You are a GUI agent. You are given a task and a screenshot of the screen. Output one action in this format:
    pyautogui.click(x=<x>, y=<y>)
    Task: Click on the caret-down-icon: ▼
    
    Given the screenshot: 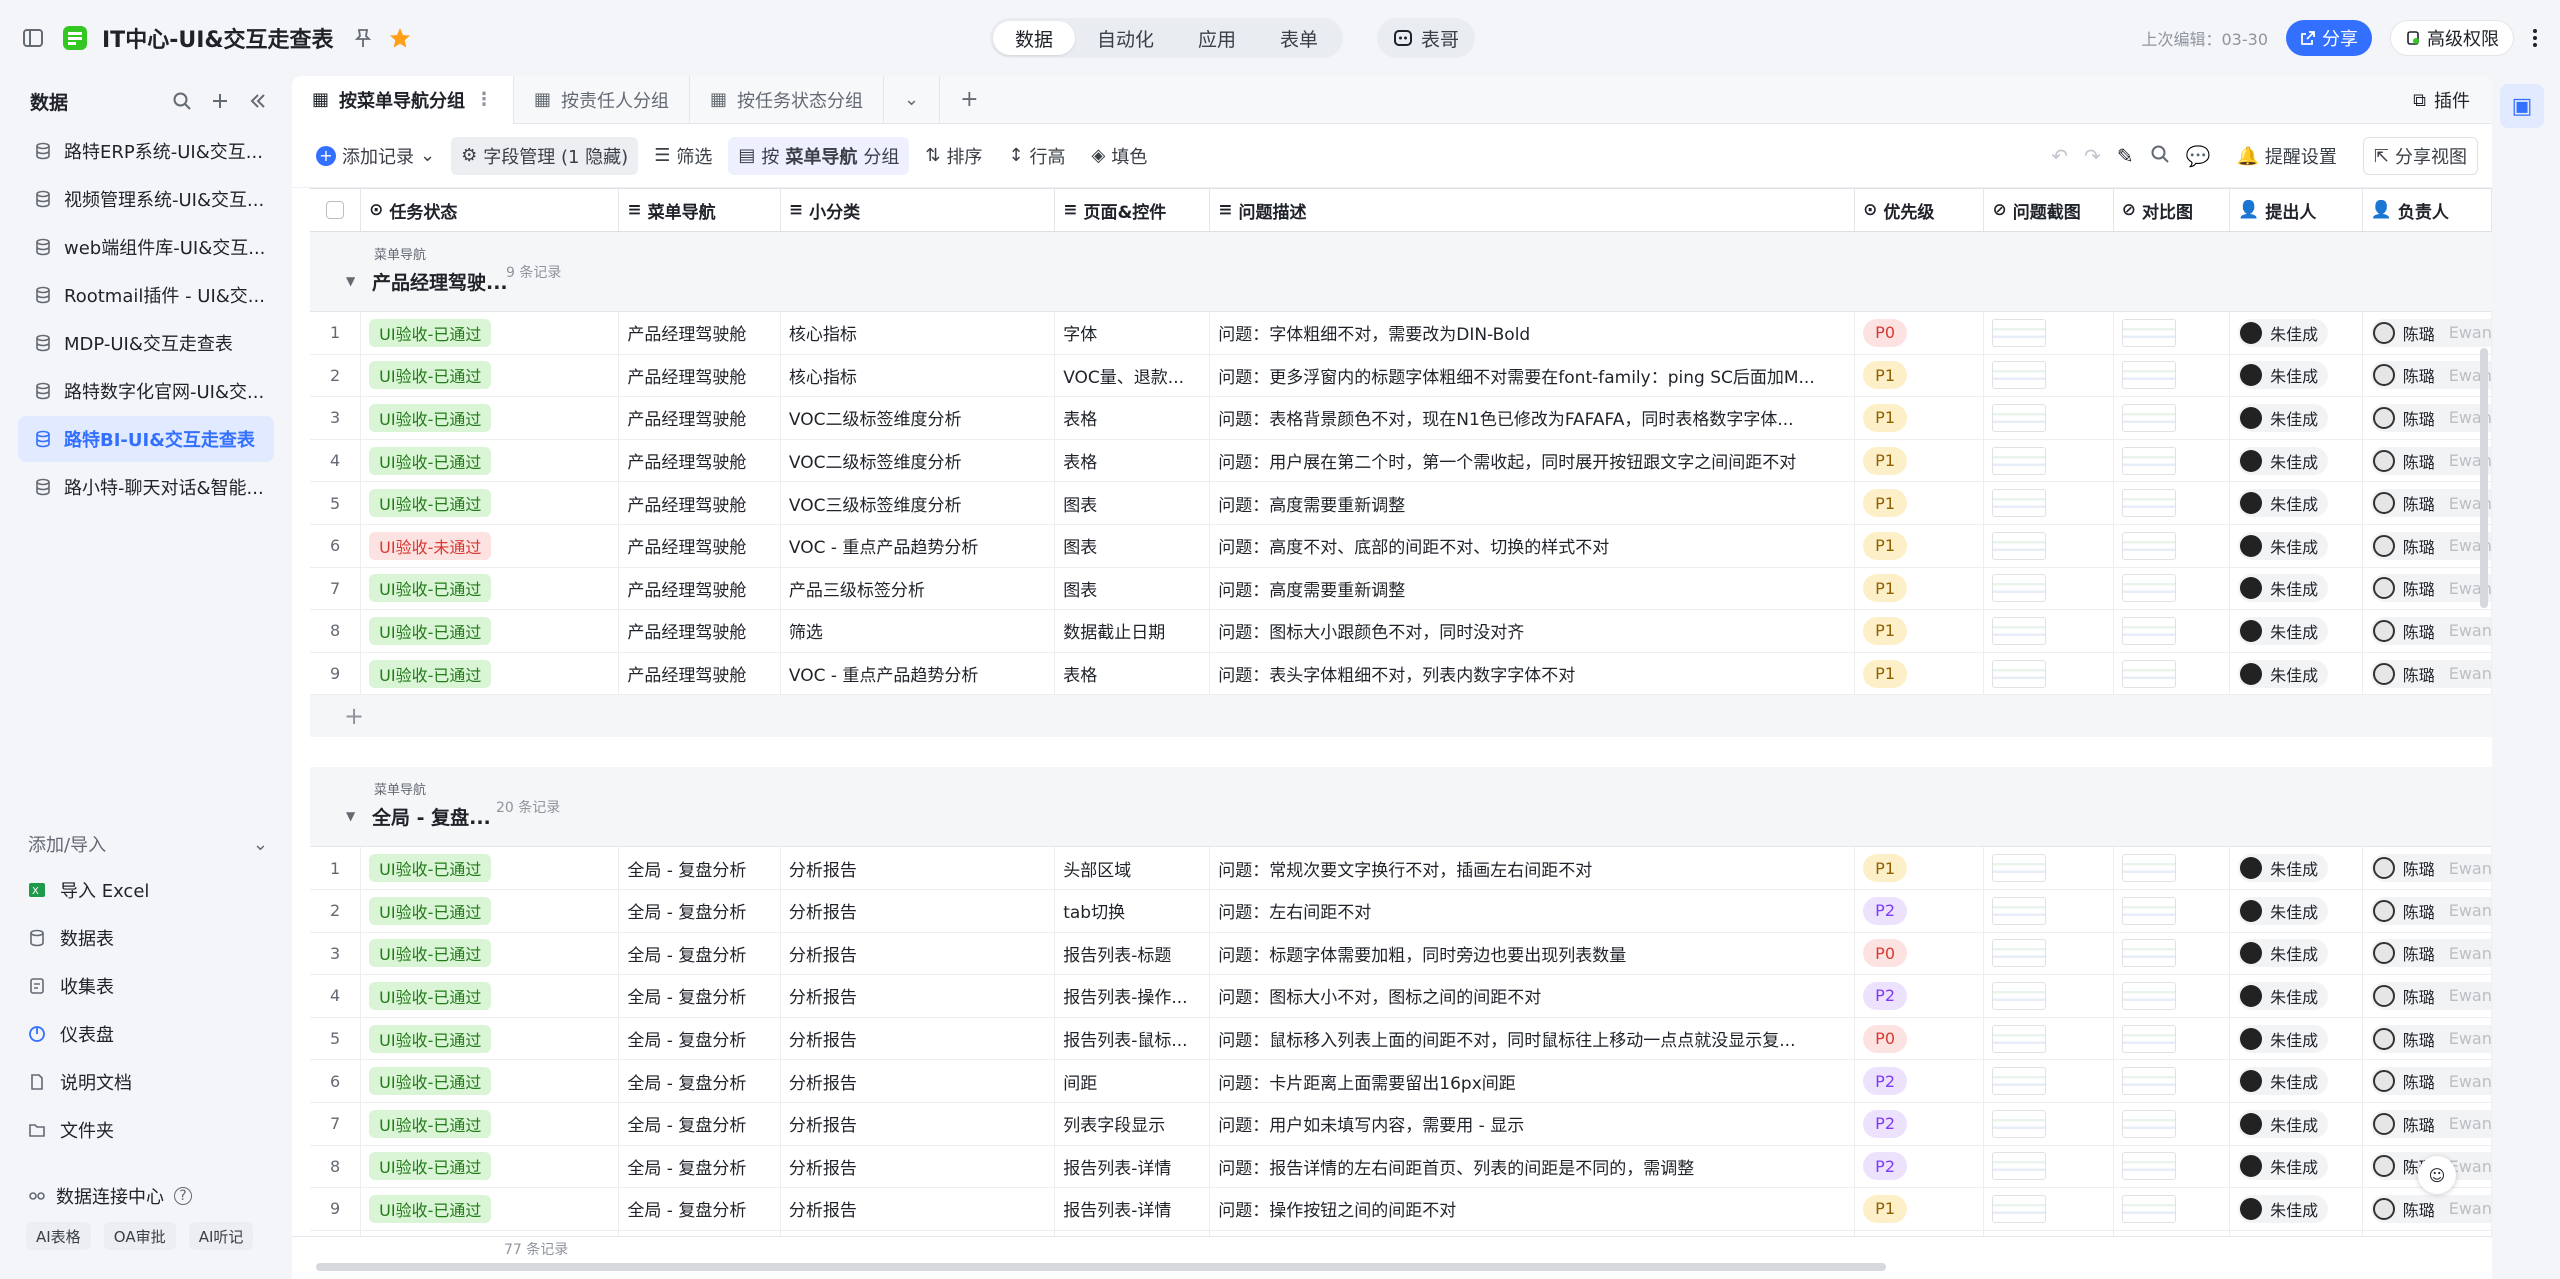 What is the action you would take?
    pyautogui.click(x=350, y=816)
    